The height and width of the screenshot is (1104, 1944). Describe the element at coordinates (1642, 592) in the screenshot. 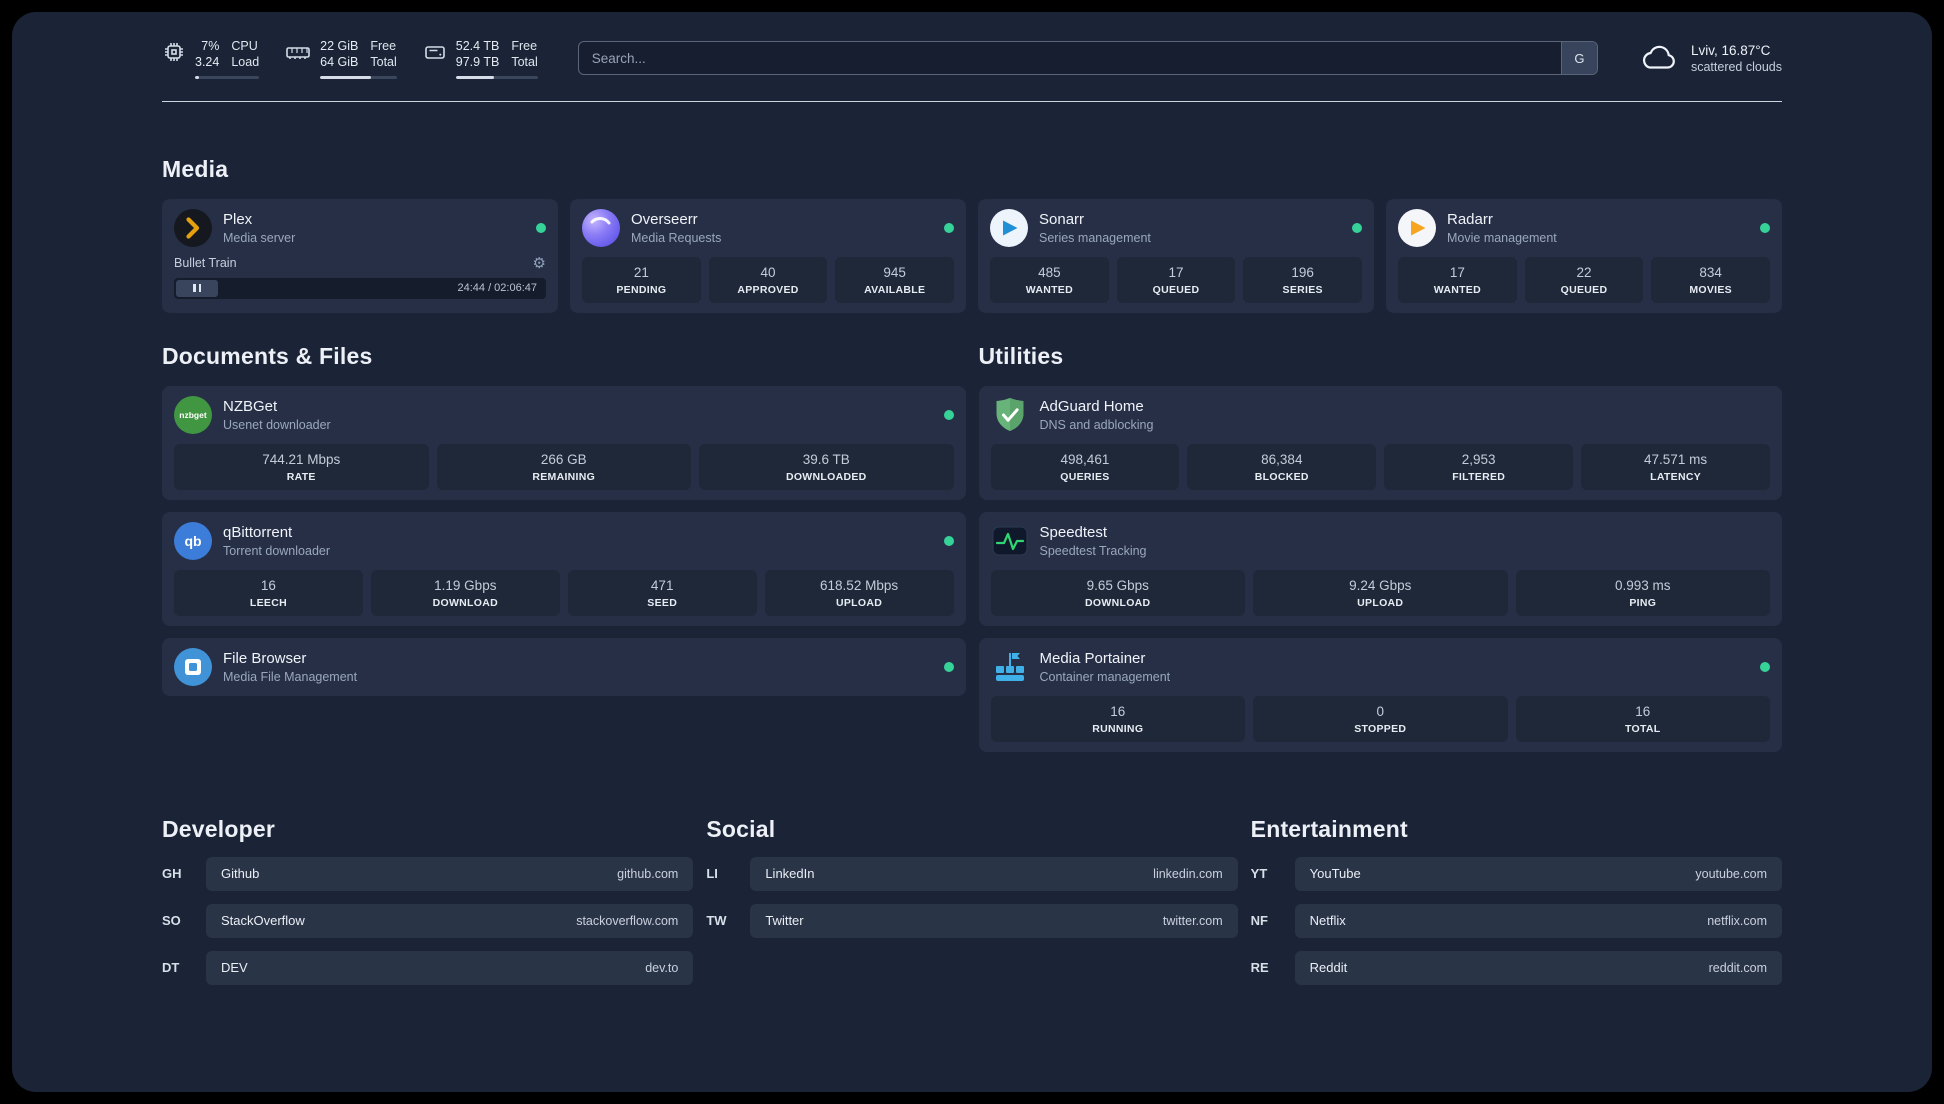

I see `stat-ping: 0.993 ms PING` at that location.